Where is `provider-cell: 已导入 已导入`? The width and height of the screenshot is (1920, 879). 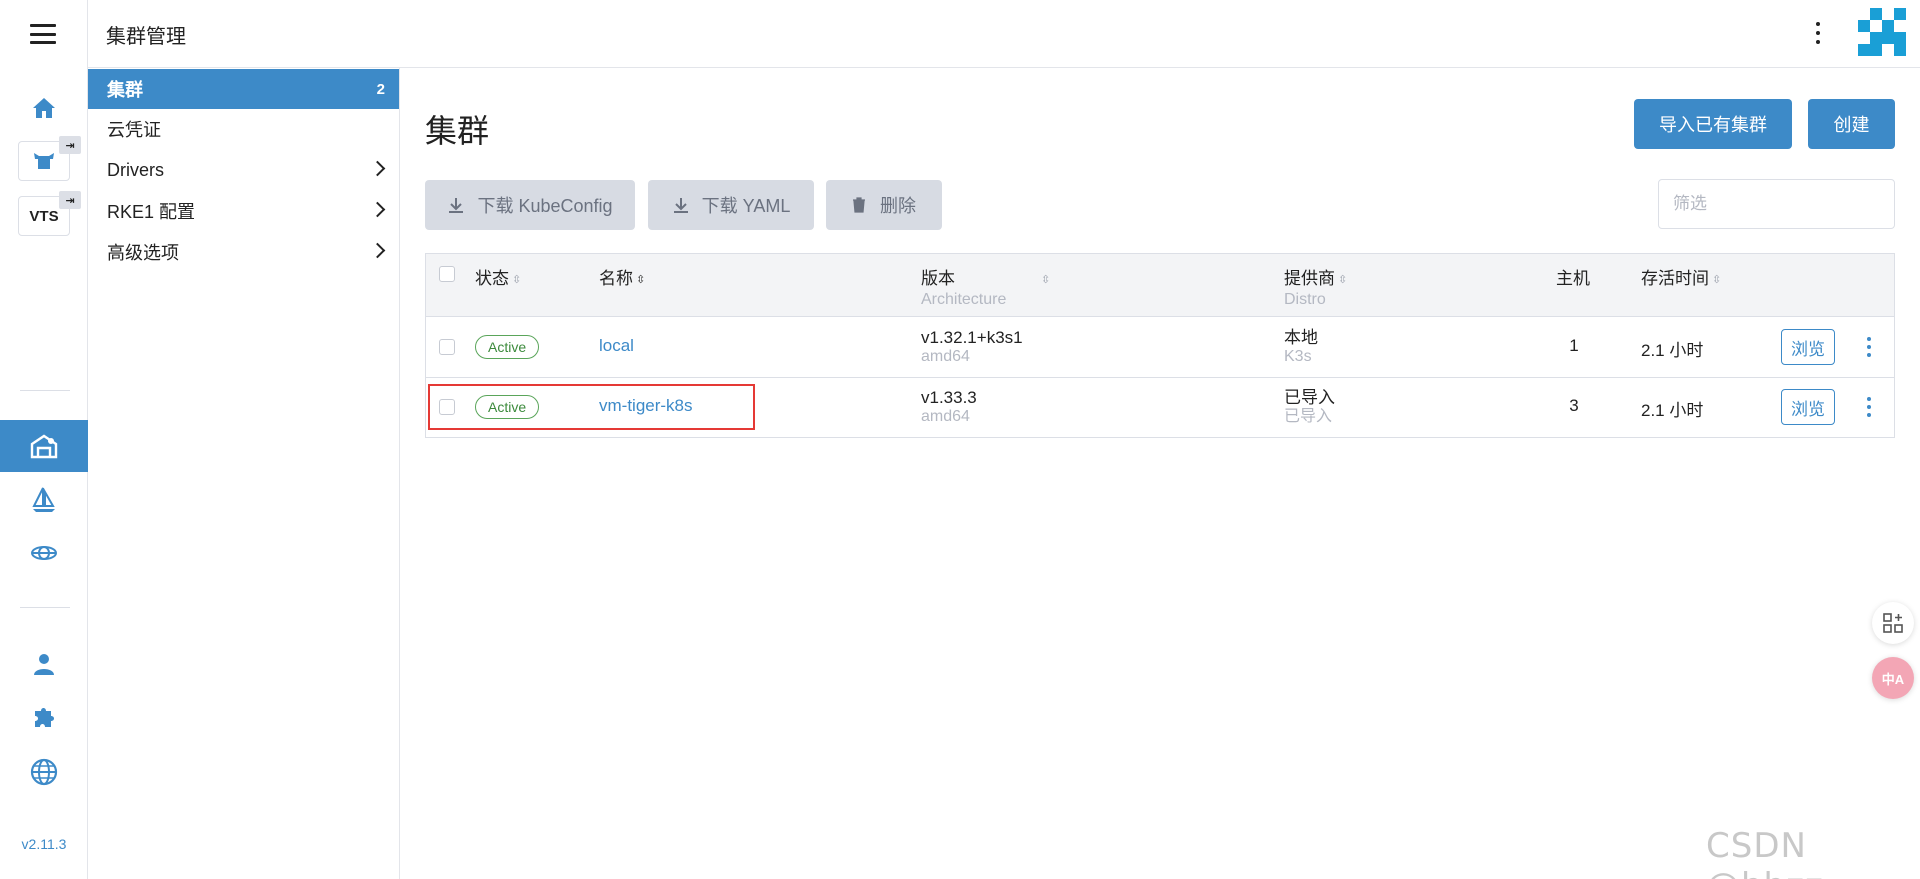 provider-cell: 已导入 已导入 is located at coordinates (1309, 407).